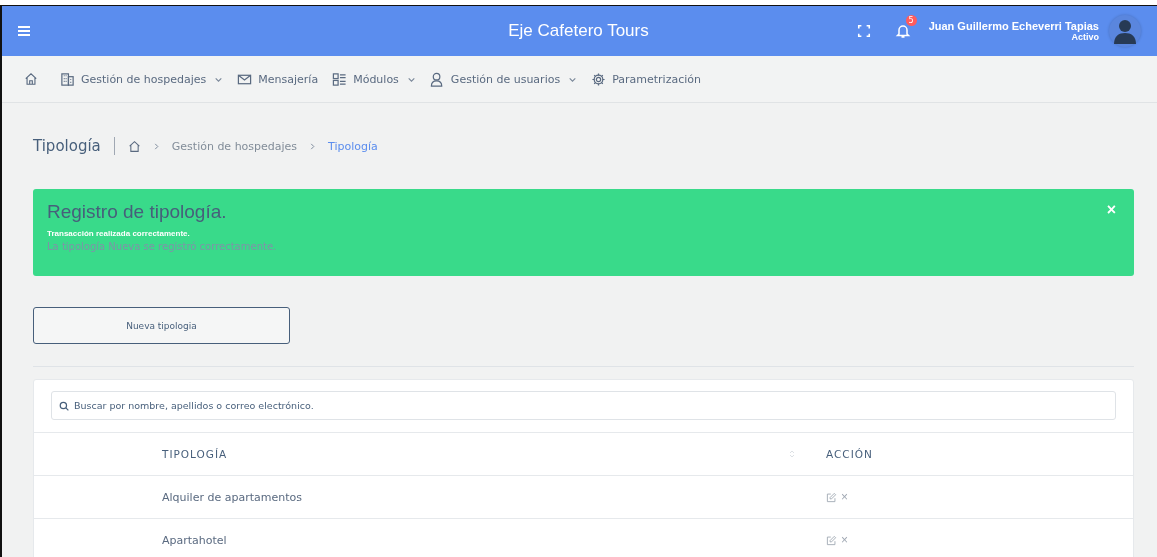  I want to click on list-icon, so click(340, 79).